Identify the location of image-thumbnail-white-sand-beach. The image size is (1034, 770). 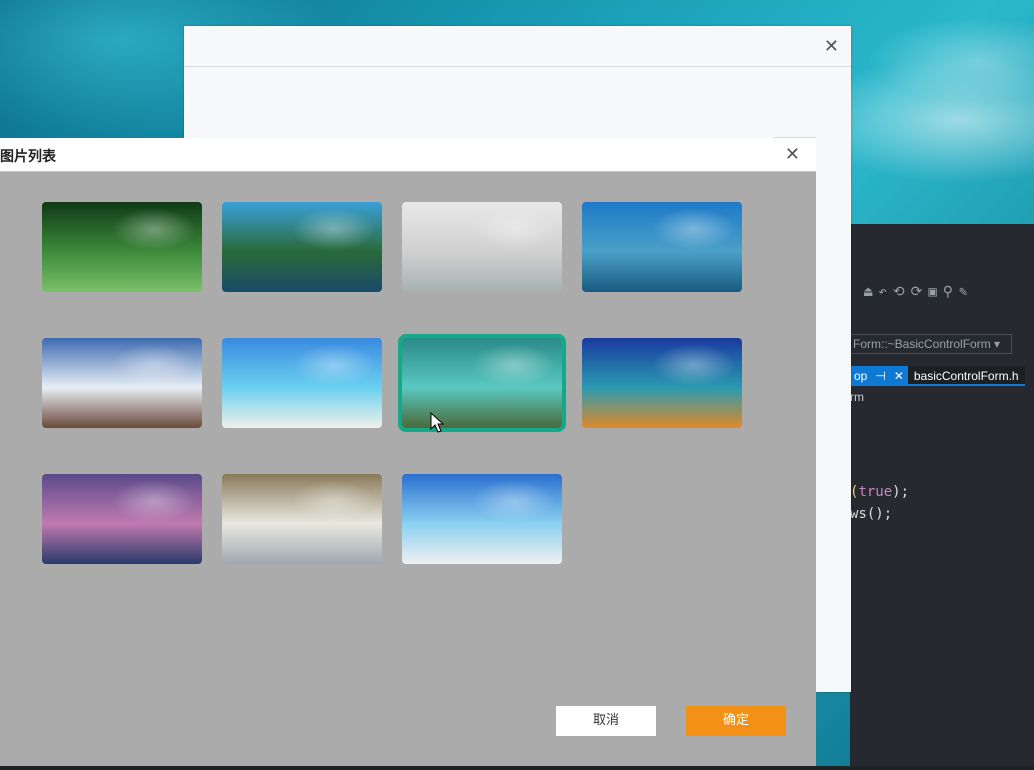
(302, 383).